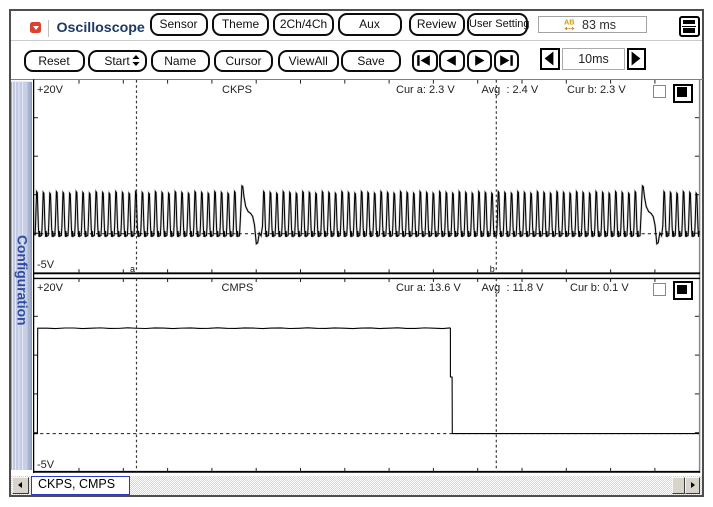  What do you see at coordinates (132, 269) in the screenshot?
I see `svg-text: a` at bounding box center [132, 269].